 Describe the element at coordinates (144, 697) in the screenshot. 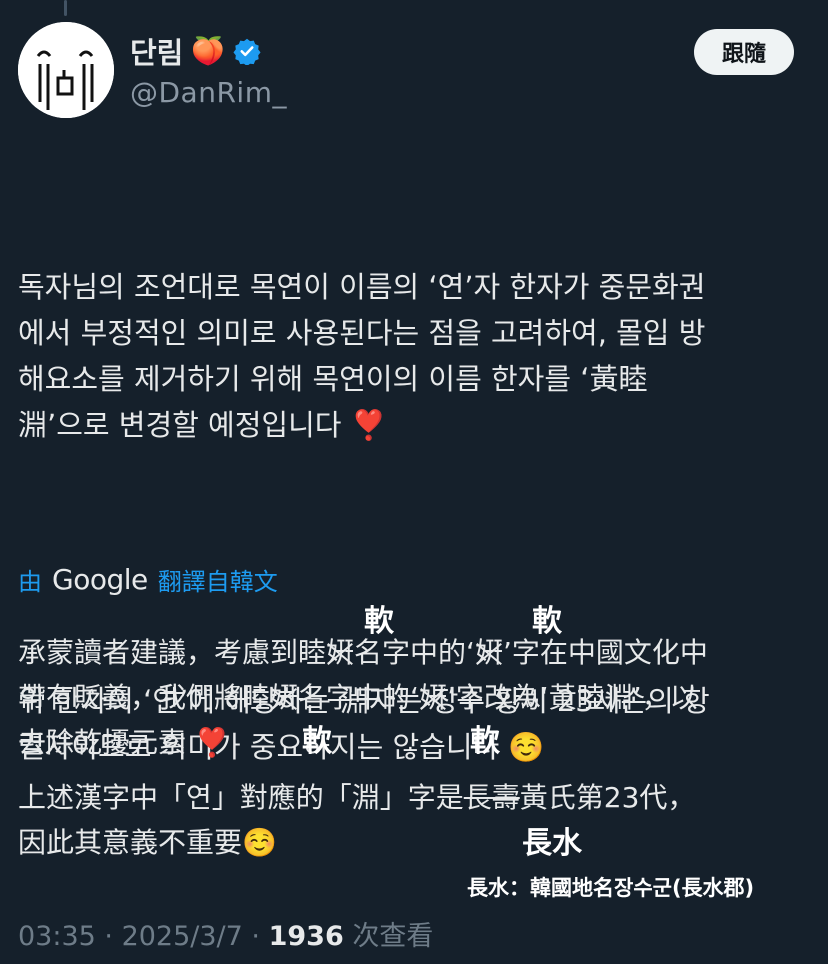

I see `translation-text-segment: 帶有貶義，我們將睦` at that location.